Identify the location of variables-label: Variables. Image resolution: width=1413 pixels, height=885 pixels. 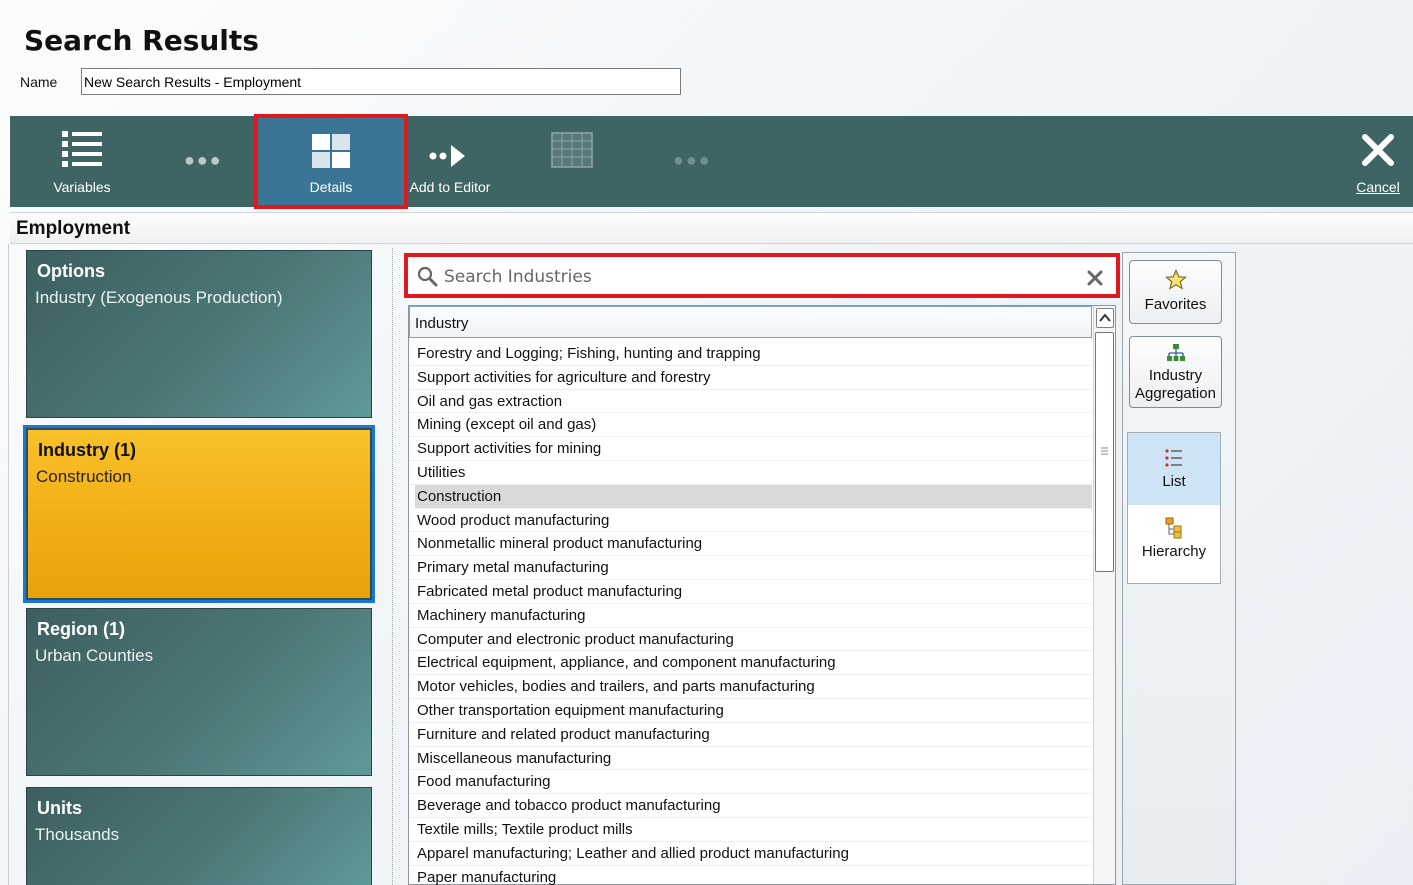
(82, 187).